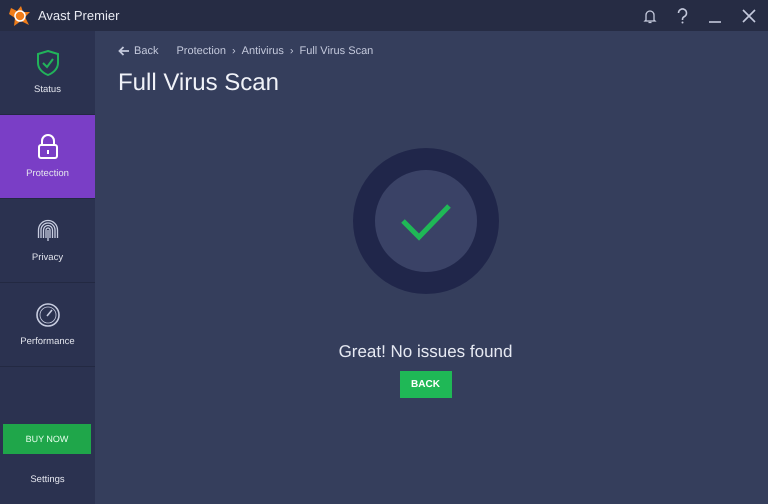  Describe the element at coordinates (20, 16) in the screenshot. I see `logo-icon` at that location.